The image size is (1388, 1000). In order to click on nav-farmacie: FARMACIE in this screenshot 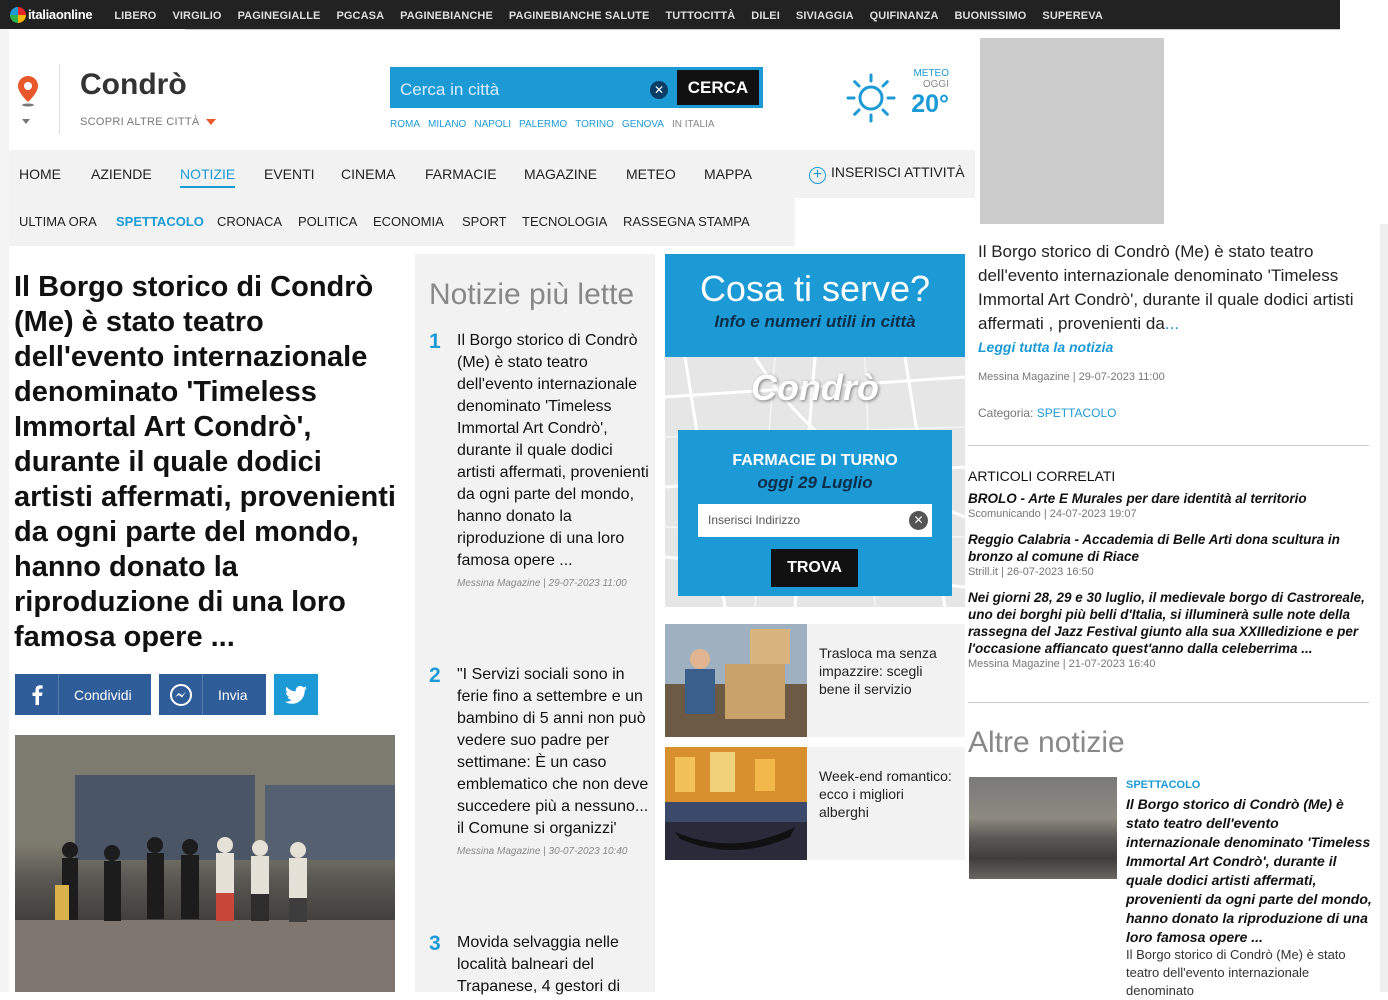, I will do `click(461, 174)`.